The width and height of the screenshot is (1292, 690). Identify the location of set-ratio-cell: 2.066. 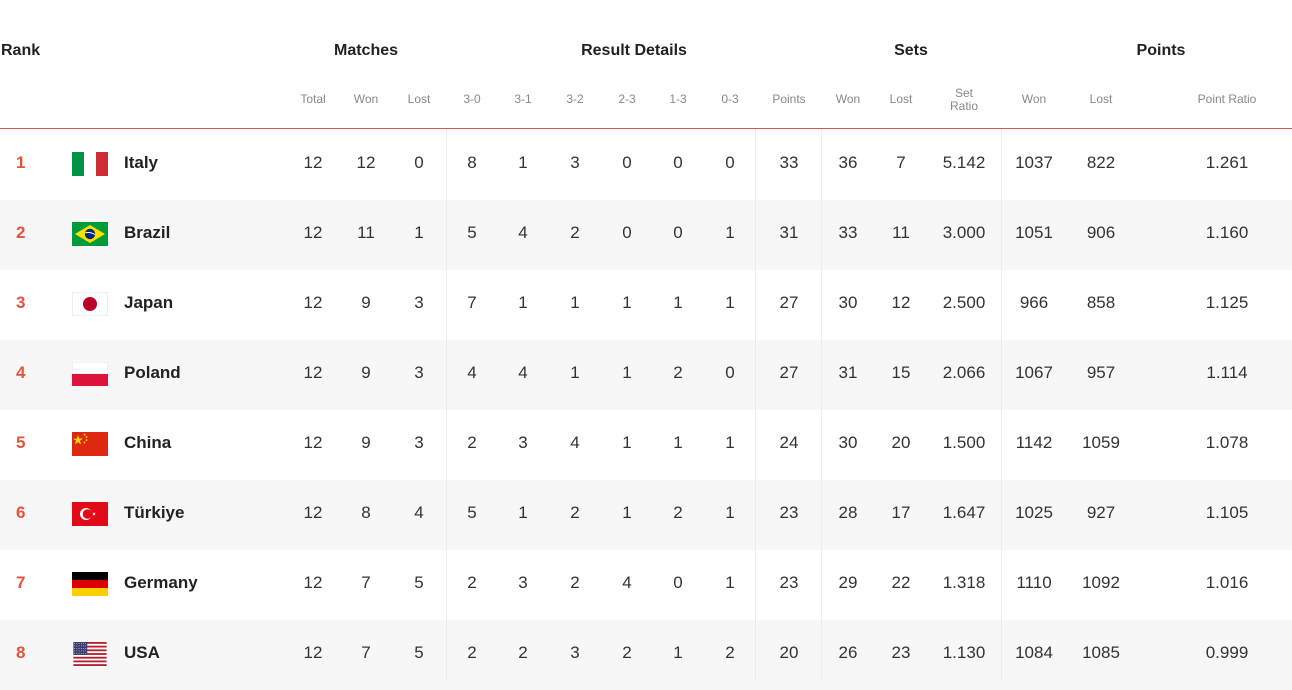
(964, 372).